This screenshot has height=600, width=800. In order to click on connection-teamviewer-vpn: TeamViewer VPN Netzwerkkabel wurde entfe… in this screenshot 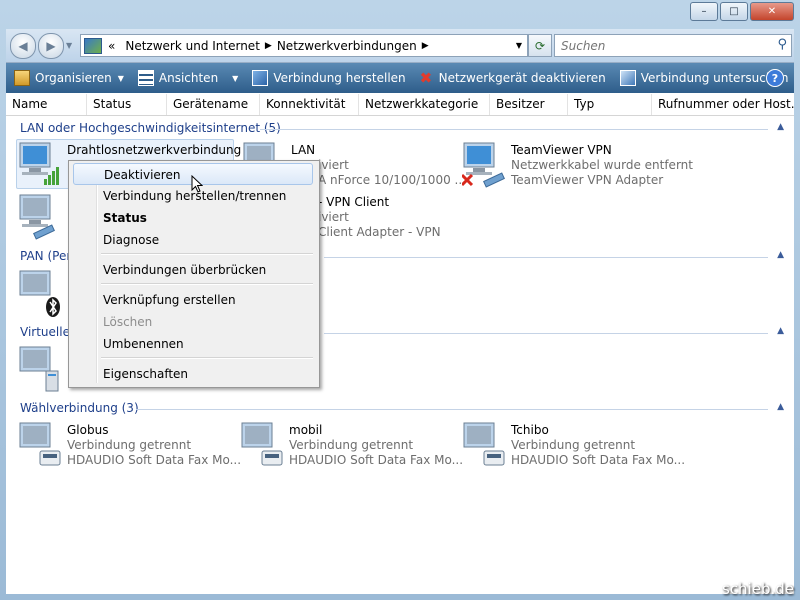, I will do `click(582, 166)`.